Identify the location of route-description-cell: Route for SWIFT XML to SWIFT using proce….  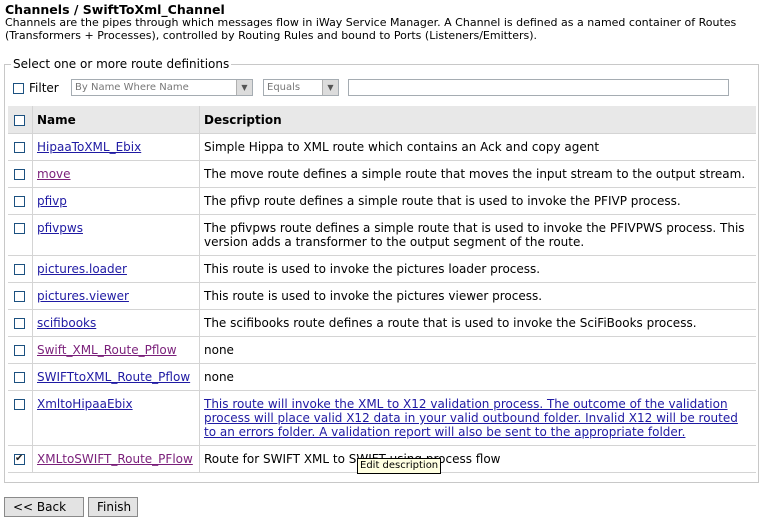
(477, 459).